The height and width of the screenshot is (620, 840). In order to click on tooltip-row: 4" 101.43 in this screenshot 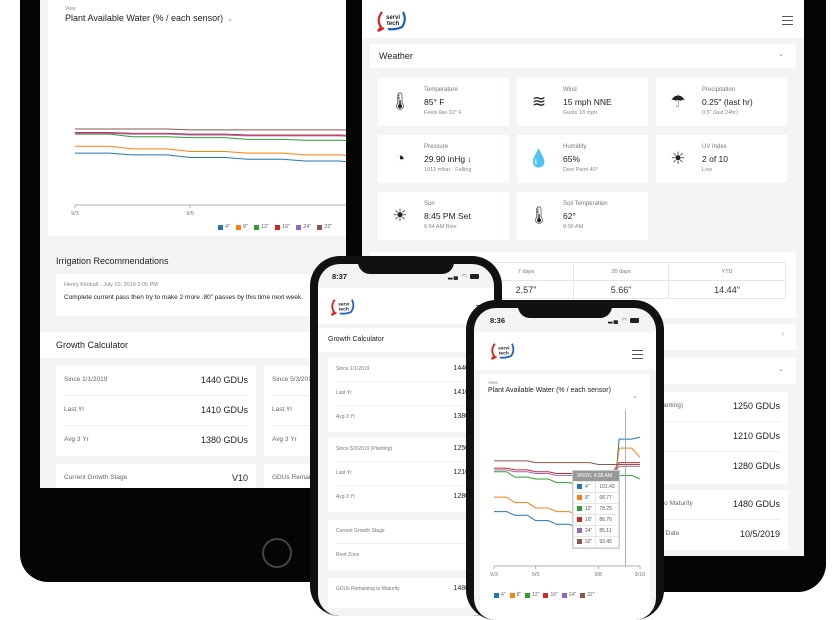, I will do `click(595, 487)`.